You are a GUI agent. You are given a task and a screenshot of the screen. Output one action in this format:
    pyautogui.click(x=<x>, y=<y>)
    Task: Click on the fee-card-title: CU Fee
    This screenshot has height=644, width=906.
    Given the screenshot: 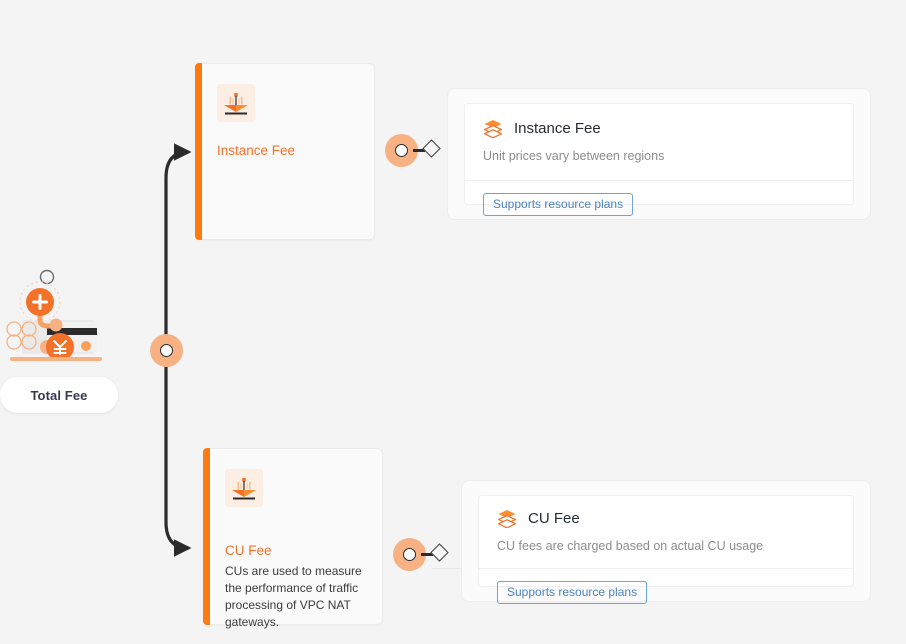 What is the action you would take?
    pyautogui.click(x=248, y=550)
    